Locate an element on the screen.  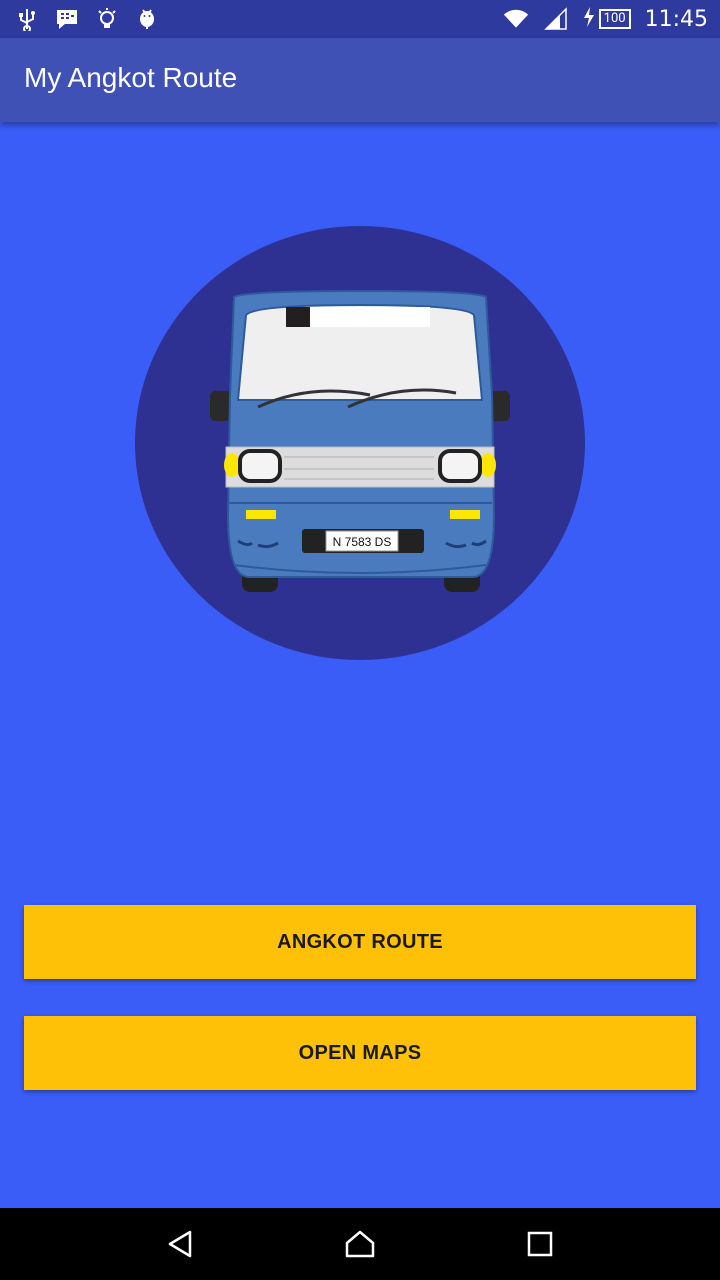
navigation-bar is located at coordinates (360, 1244).